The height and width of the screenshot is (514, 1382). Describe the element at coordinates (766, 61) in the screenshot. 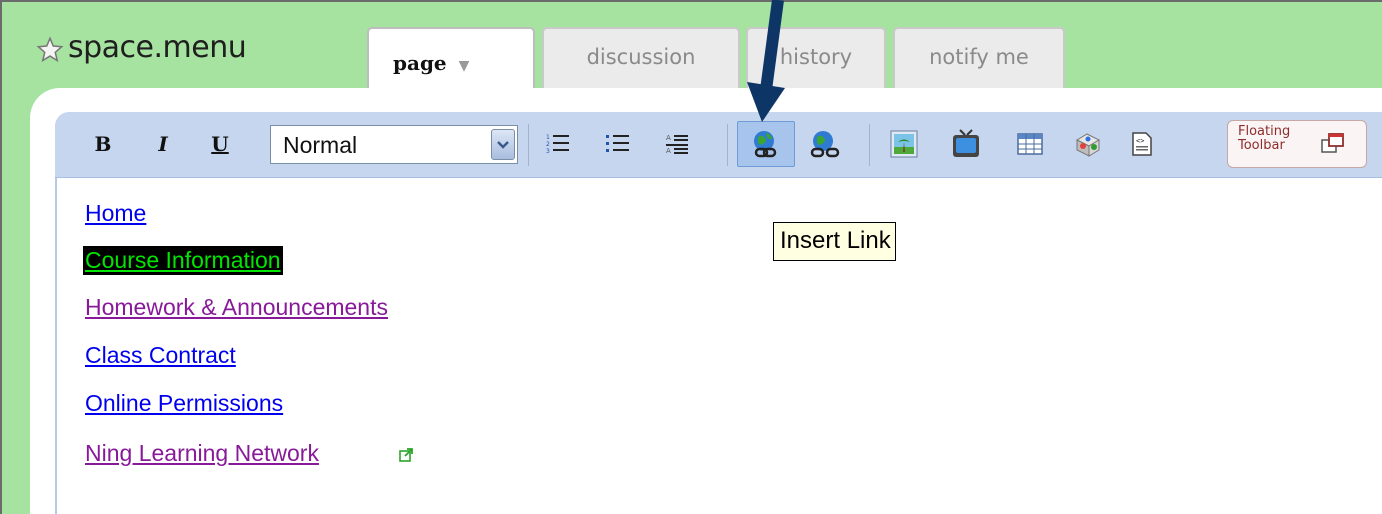

I see `annotation-arrow-icon` at that location.